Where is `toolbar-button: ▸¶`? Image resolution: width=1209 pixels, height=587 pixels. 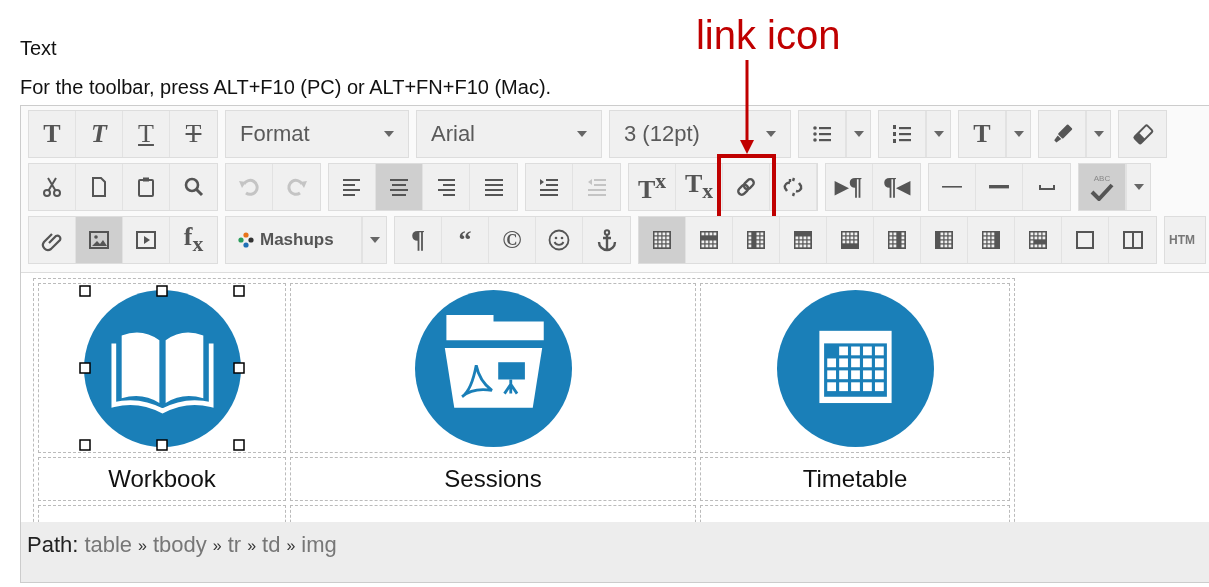 toolbar-button: ▸¶ is located at coordinates (849, 187).